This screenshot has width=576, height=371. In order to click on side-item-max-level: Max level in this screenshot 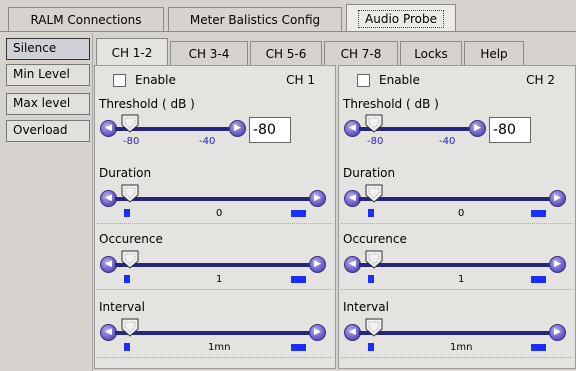, I will do `click(48, 104)`.